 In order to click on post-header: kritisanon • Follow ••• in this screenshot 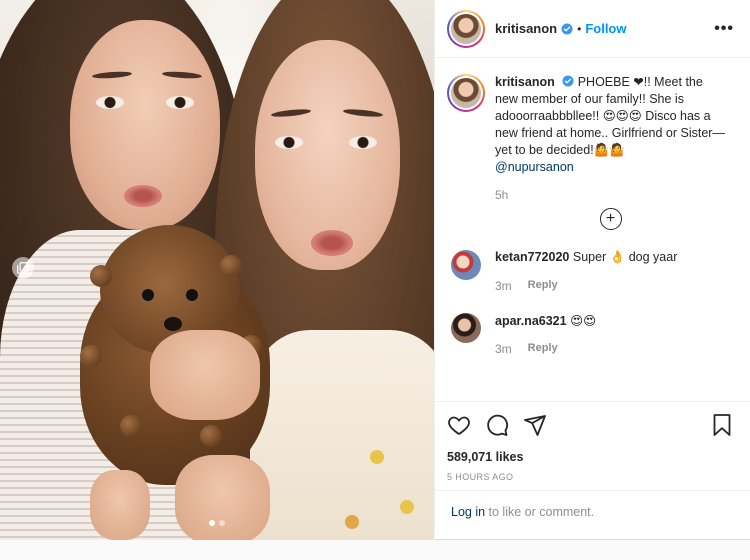, I will do `click(592, 29)`.